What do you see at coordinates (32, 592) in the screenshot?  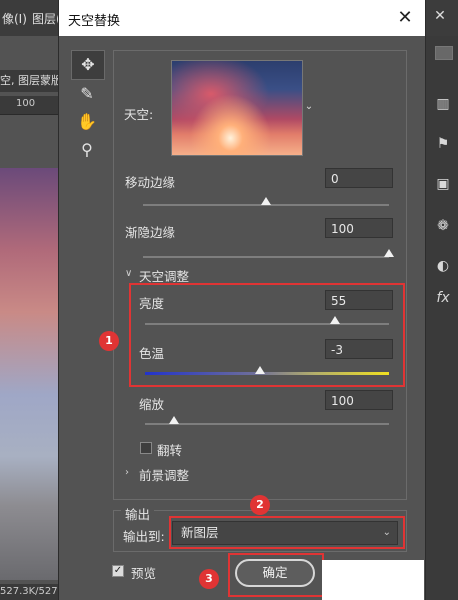 I see `status-bar: 527.3K/527` at bounding box center [32, 592].